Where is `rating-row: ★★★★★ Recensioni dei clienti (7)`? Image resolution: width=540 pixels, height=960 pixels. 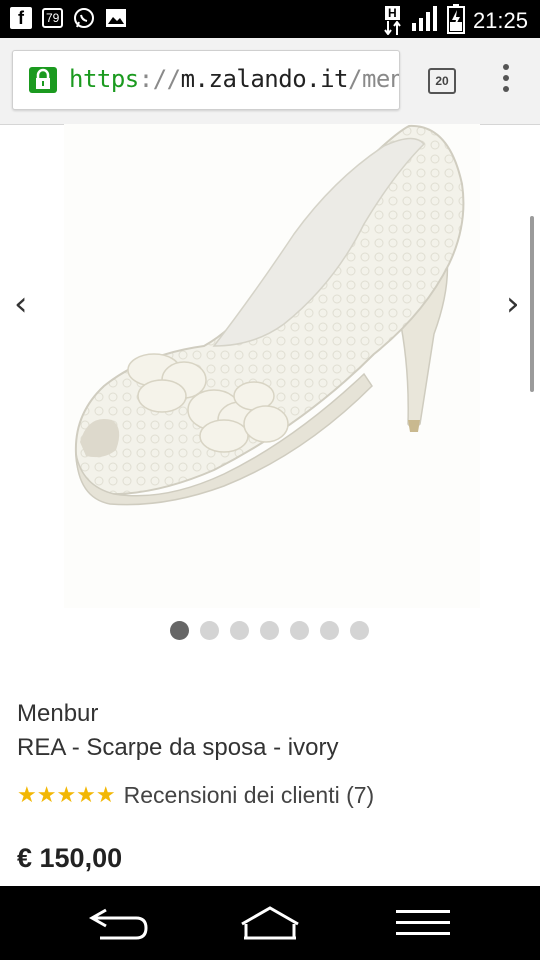 rating-row: ★★★★★ Recensioni dei clienti (7) is located at coordinates (195, 795).